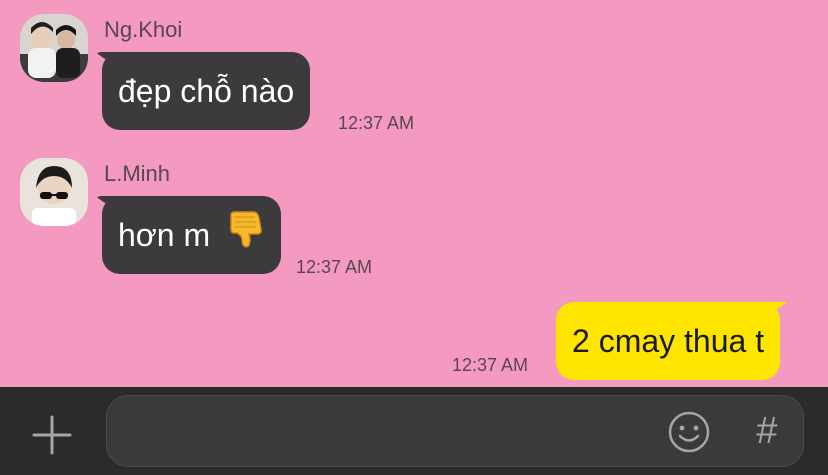 This screenshot has width=828, height=475. Describe the element at coordinates (164, 235) in the screenshot. I see `message-text: hơn m` at that location.